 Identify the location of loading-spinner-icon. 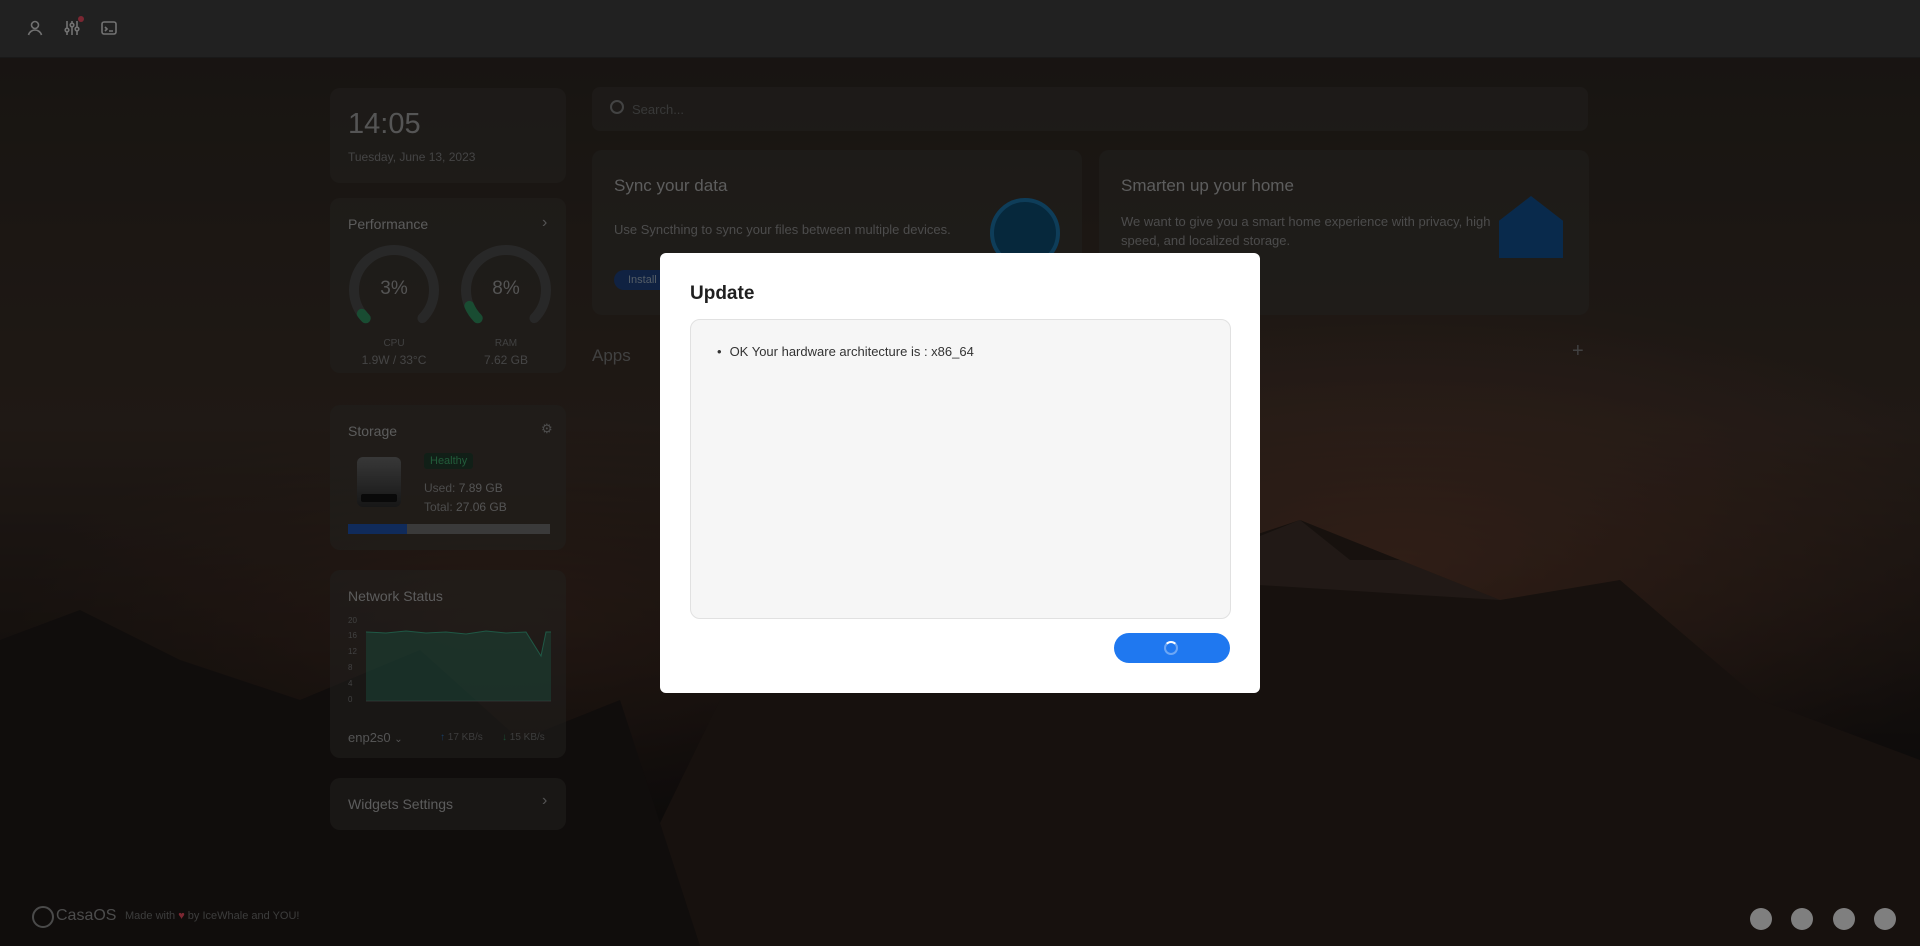
(1171, 648).